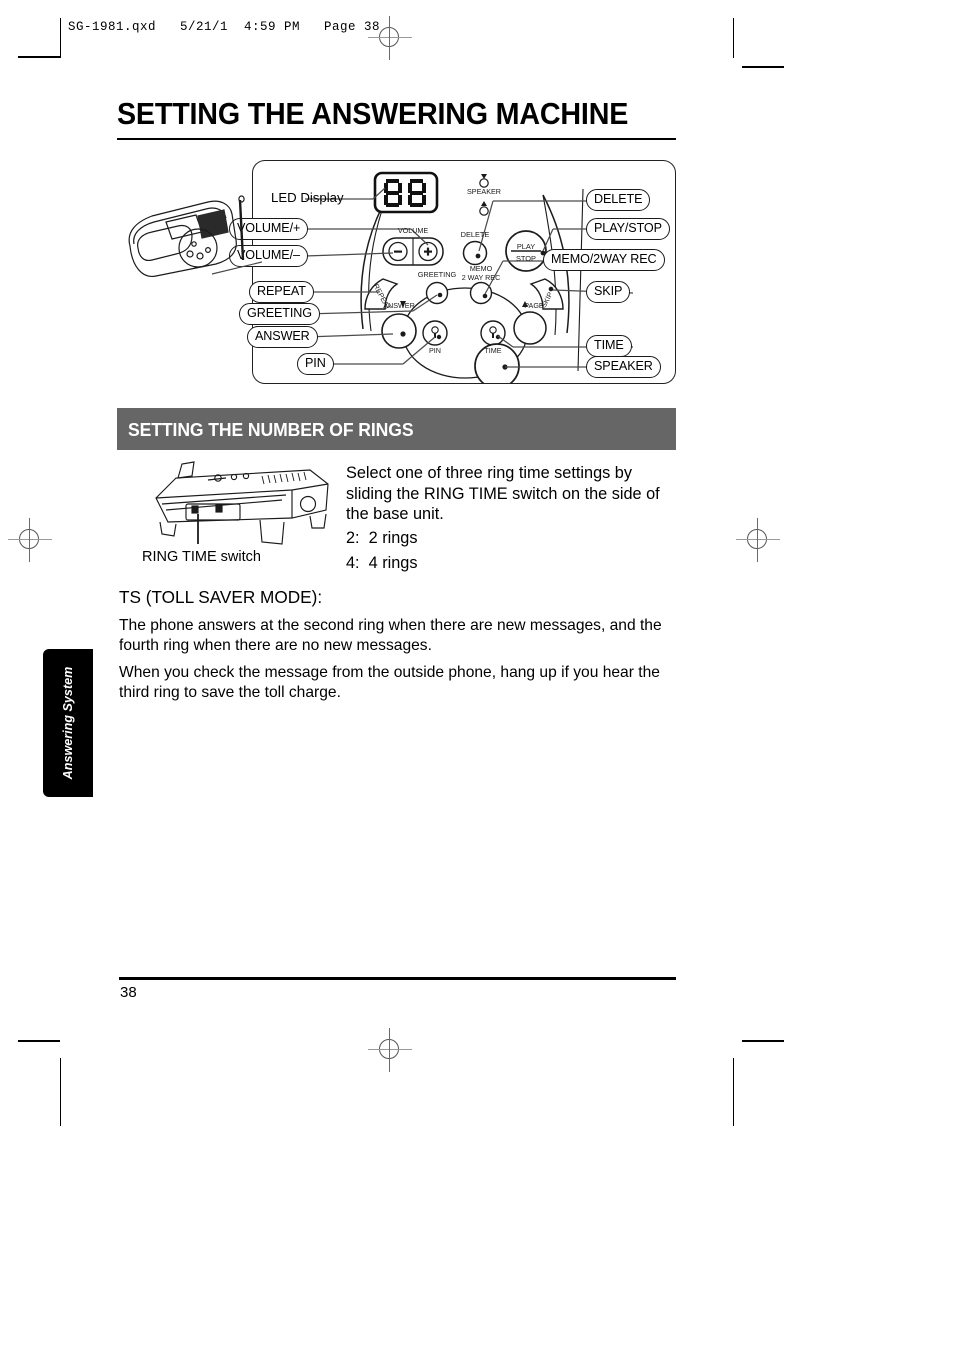 This screenshot has width=954, height=1351. I want to click on chapter-thumb-tab: Answering System, so click(68, 723).